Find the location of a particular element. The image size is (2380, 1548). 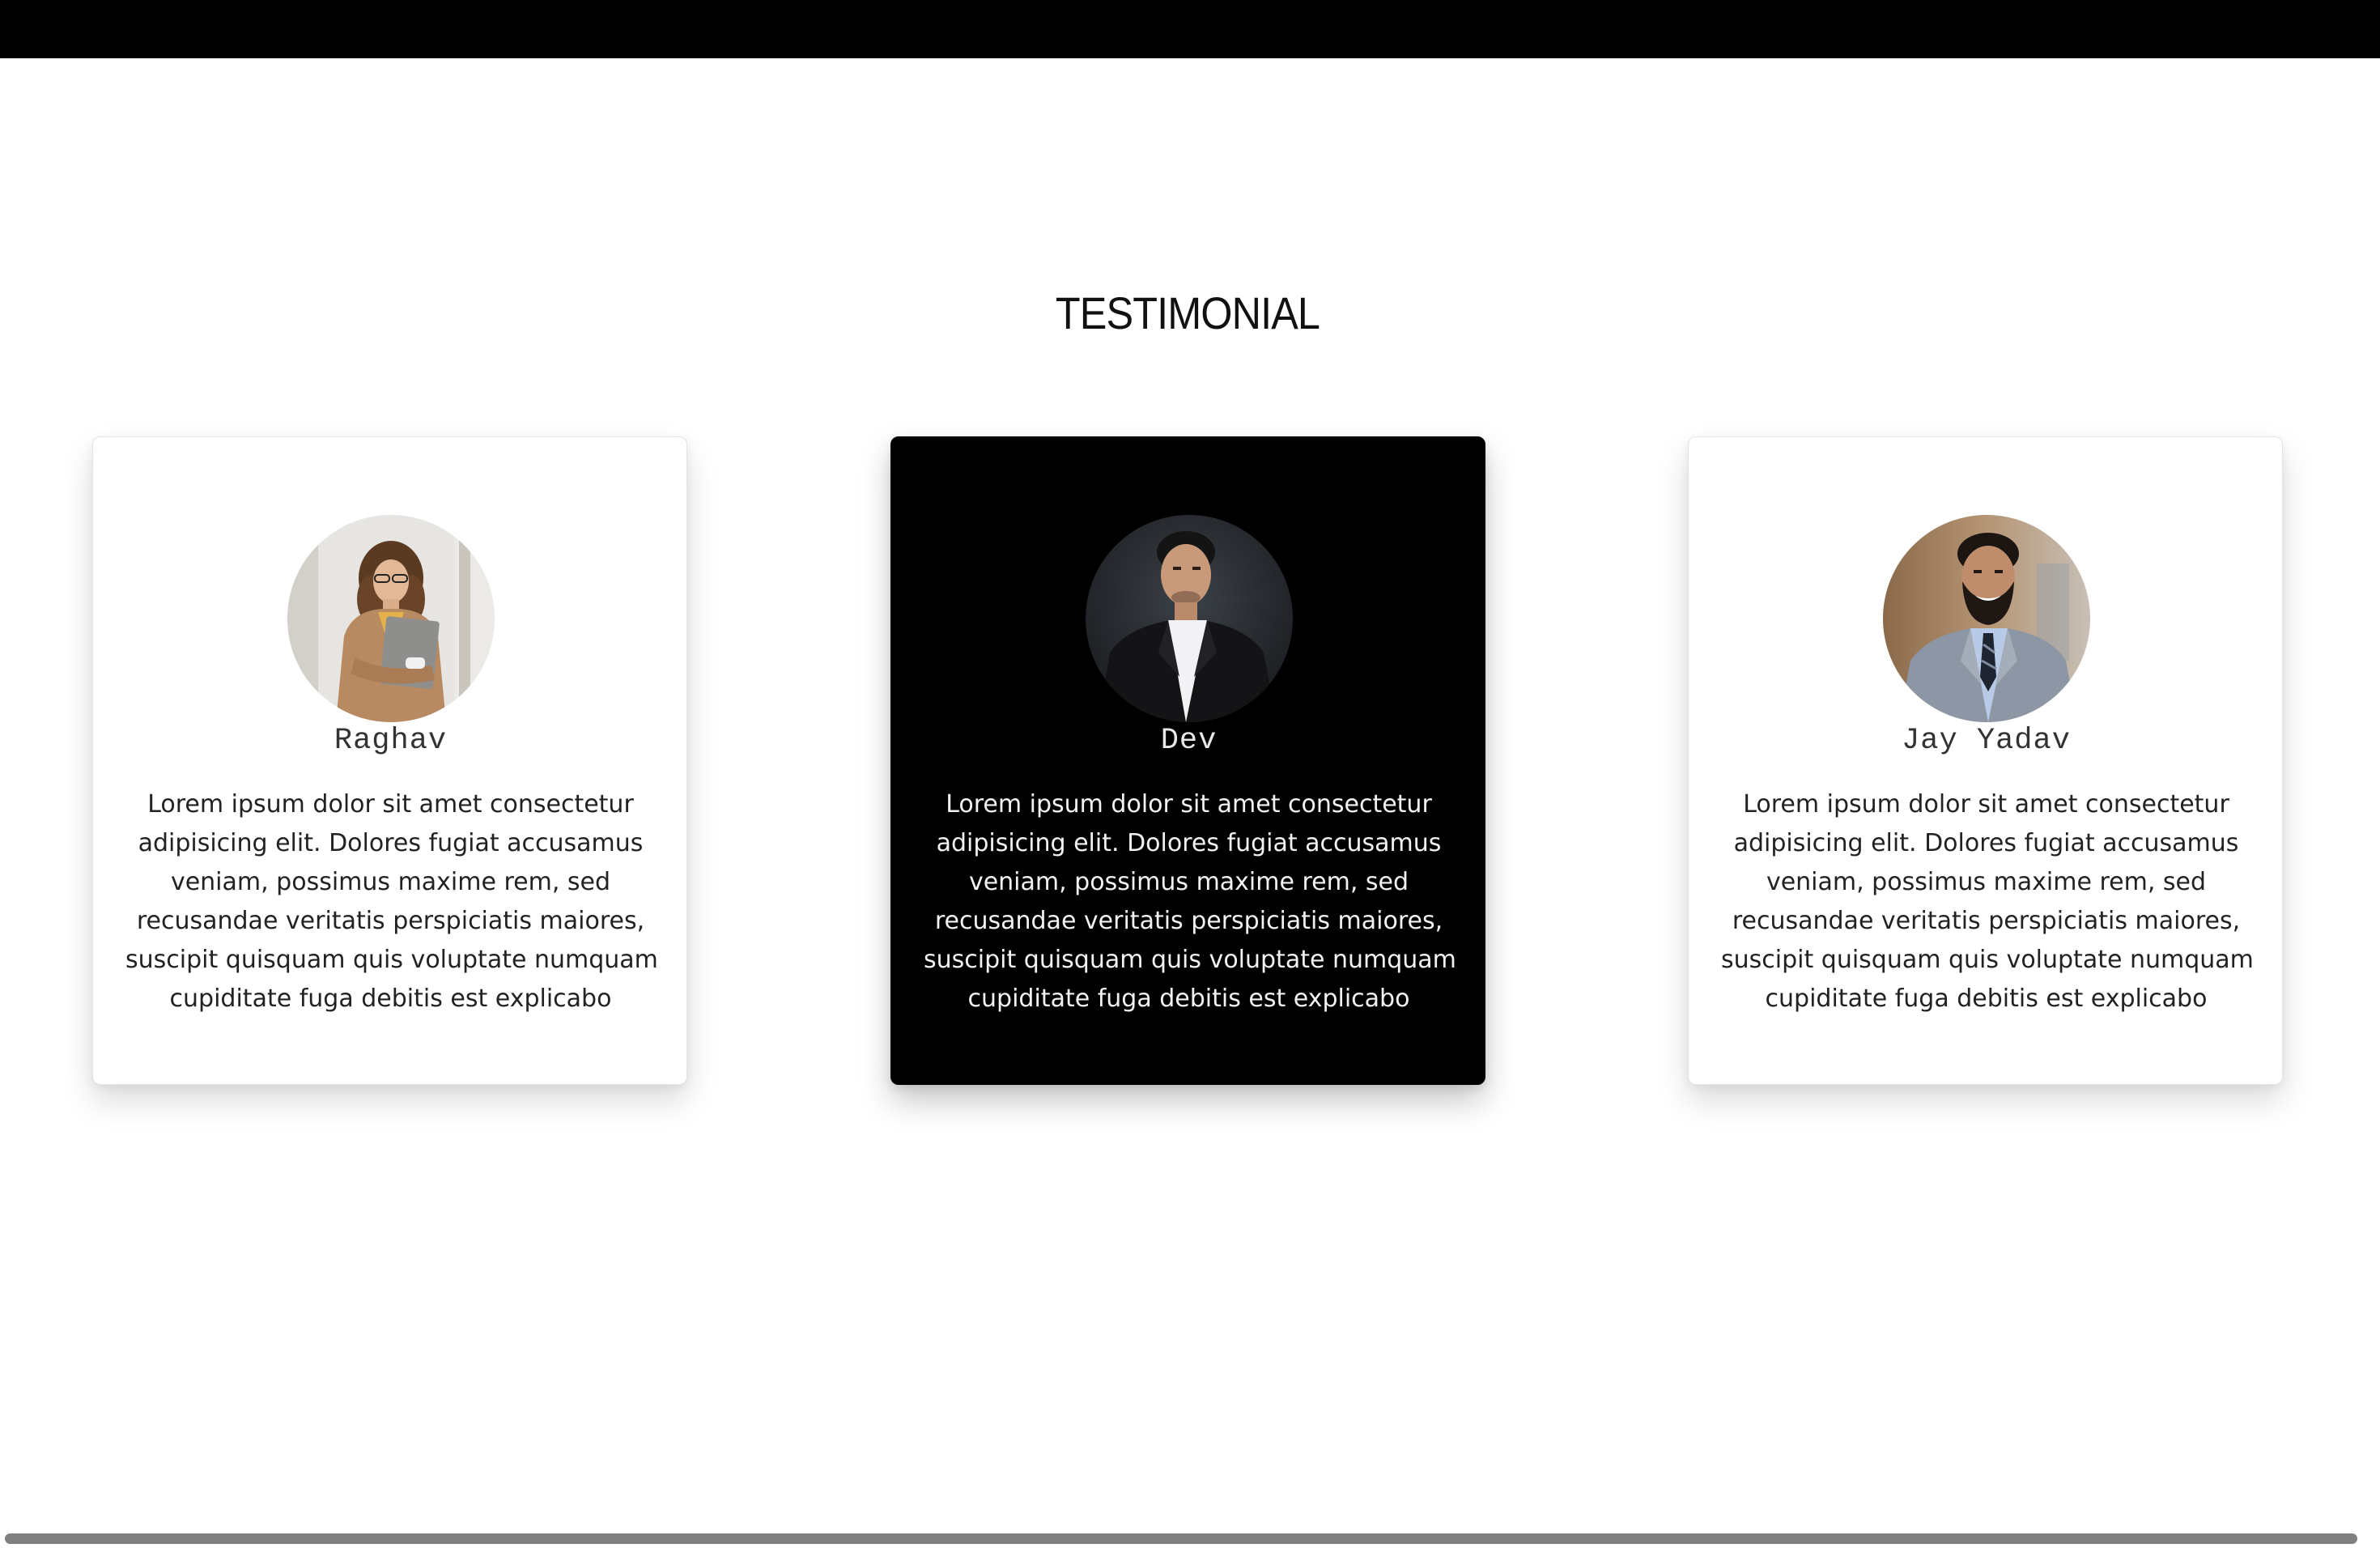

testimonial-name: Dev is located at coordinates (1189, 741).